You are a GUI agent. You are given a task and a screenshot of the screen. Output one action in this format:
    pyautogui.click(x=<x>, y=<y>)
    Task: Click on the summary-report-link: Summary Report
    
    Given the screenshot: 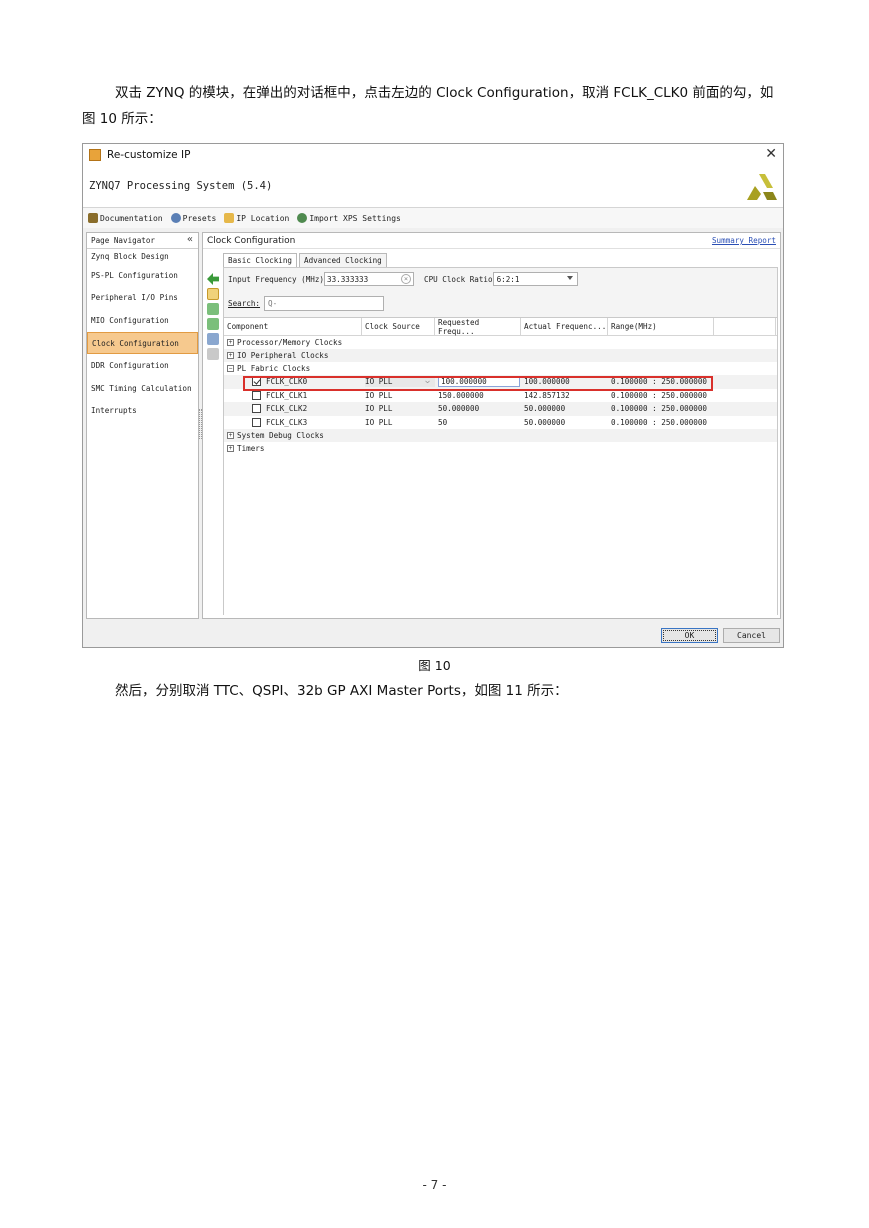 What is the action you would take?
    pyautogui.click(x=744, y=240)
    